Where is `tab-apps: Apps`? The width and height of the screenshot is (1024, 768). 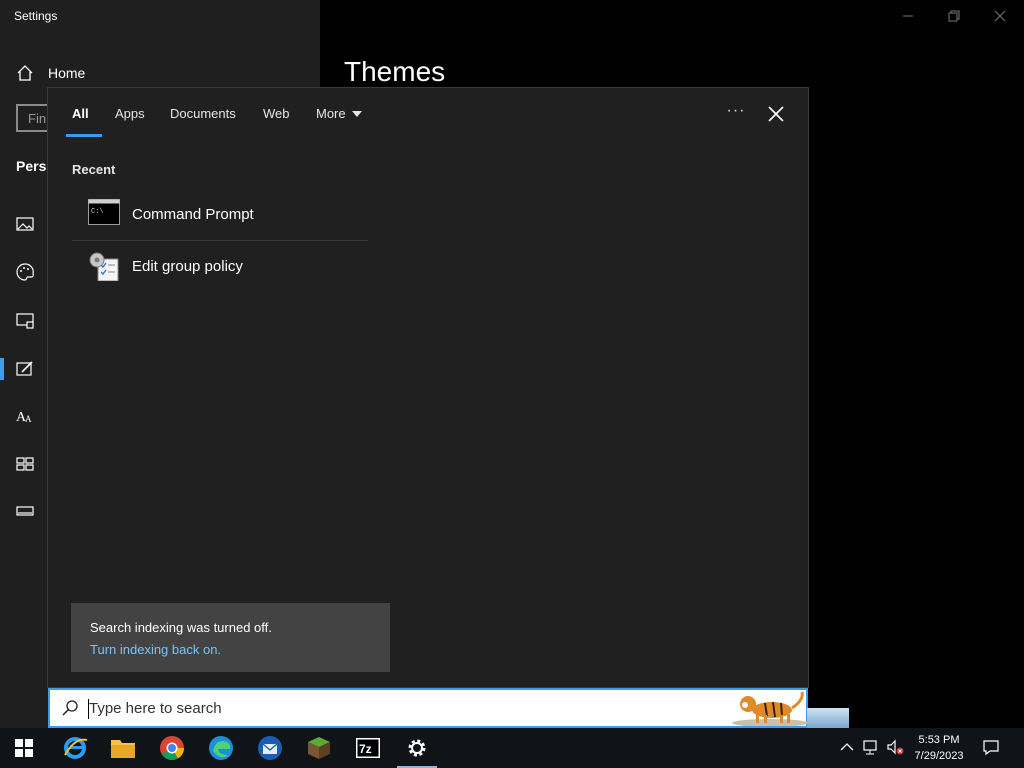
tab-apps: Apps is located at coordinates (130, 113).